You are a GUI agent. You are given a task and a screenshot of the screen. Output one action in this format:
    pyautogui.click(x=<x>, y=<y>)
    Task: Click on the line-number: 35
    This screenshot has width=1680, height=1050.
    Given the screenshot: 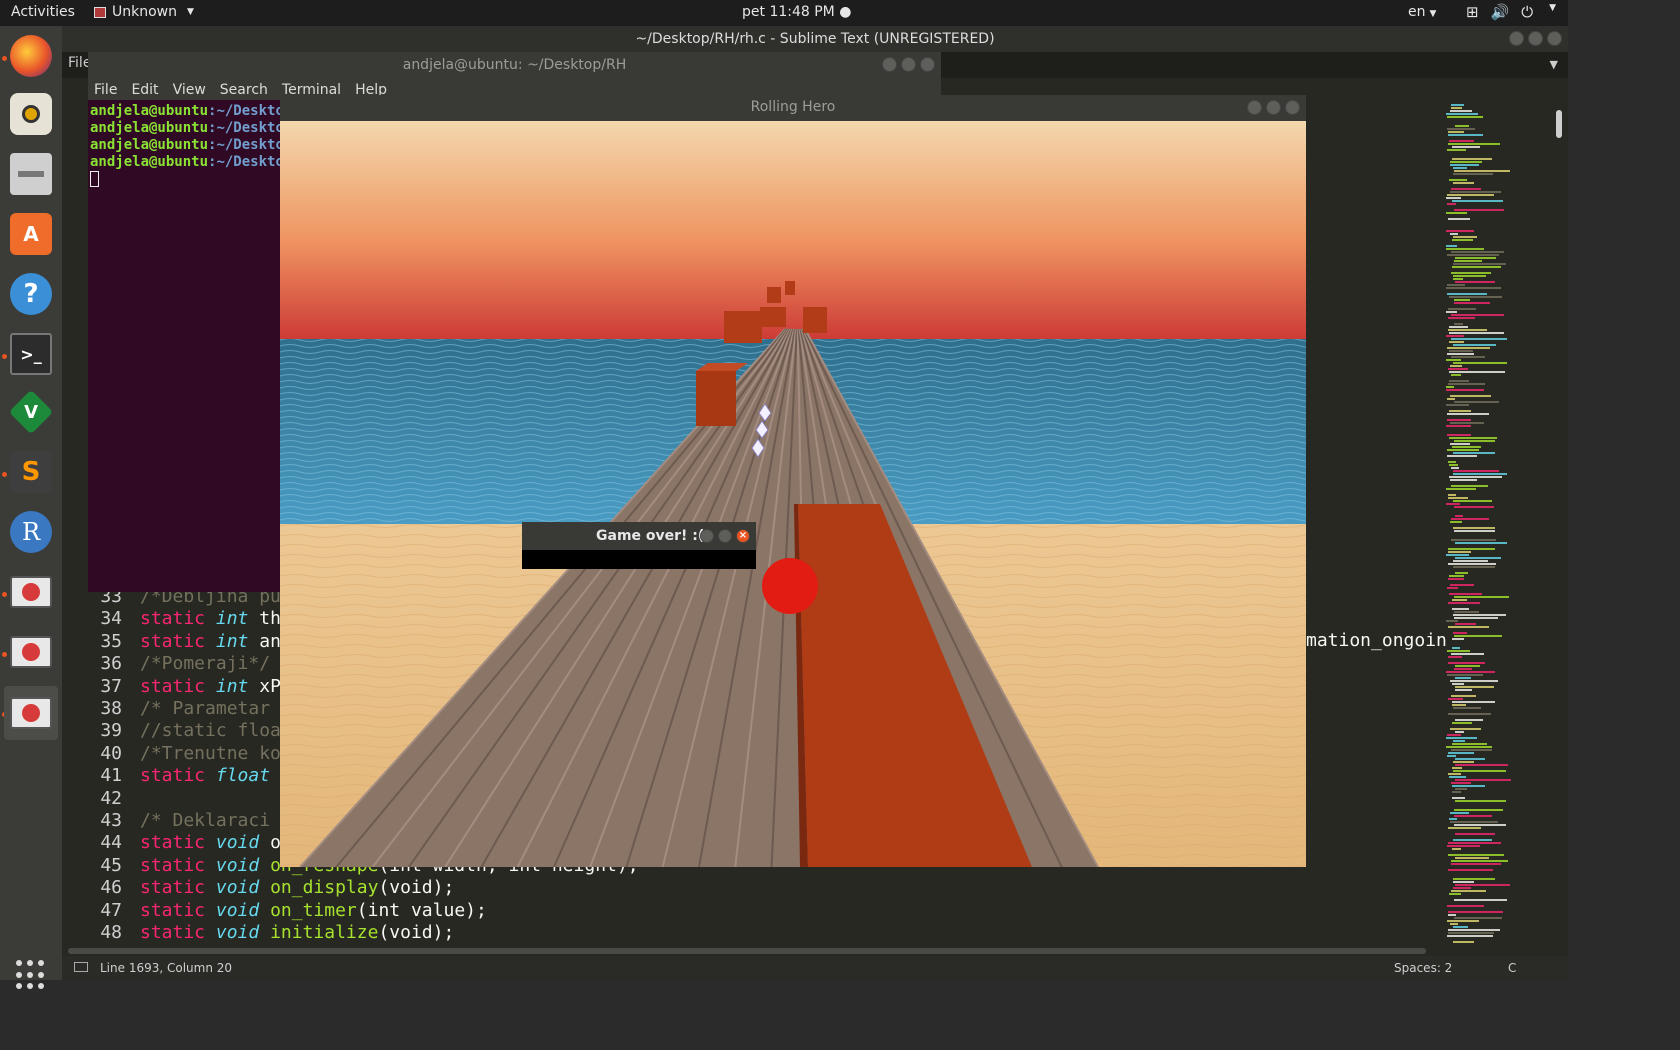 What is the action you would take?
    pyautogui.click(x=111, y=641)
    